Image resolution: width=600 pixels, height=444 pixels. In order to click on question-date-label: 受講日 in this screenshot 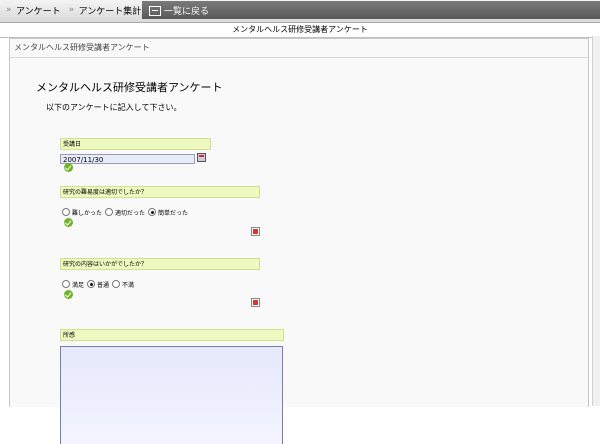, I will do `click(135, 144)`.